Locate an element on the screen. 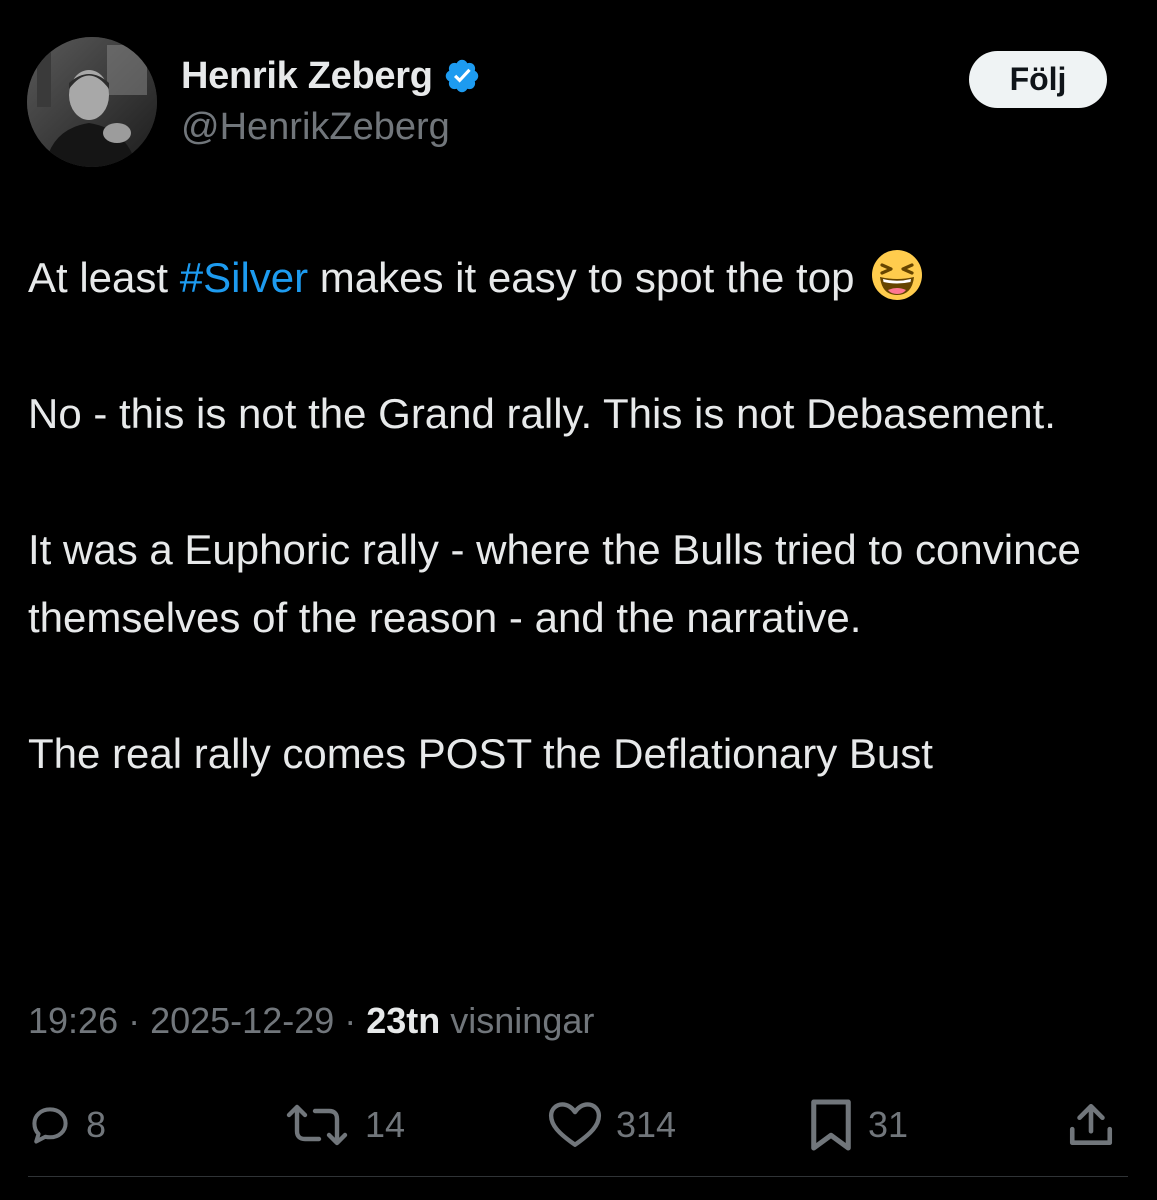 Image resolution: width=1157 pixels, height=1200 pixels. tweet-date: 2025-12-29 is located at coordinates (242, 1020).